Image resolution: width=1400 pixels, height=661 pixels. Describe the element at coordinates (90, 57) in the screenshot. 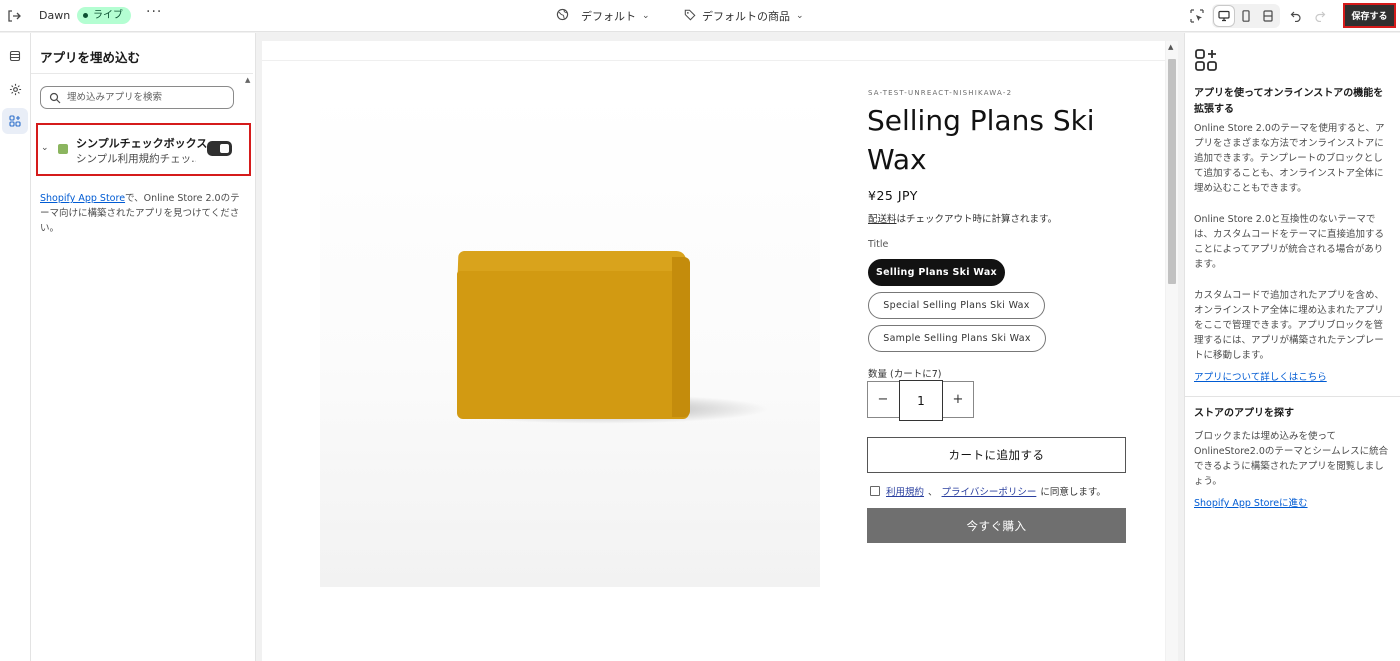

I see `panel-title: アプリを埋め込む` at that location.